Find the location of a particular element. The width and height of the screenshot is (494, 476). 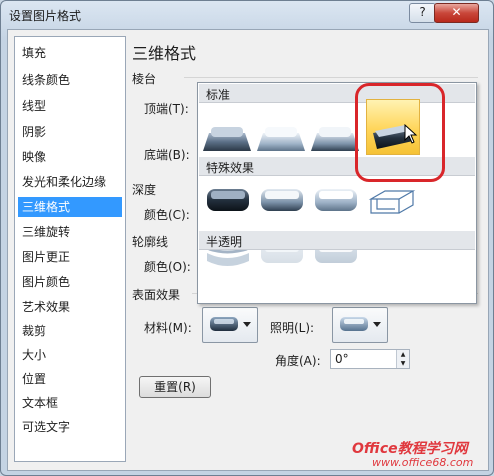

nav-item-line-style: 线型 is located at coordinates (70, 106).